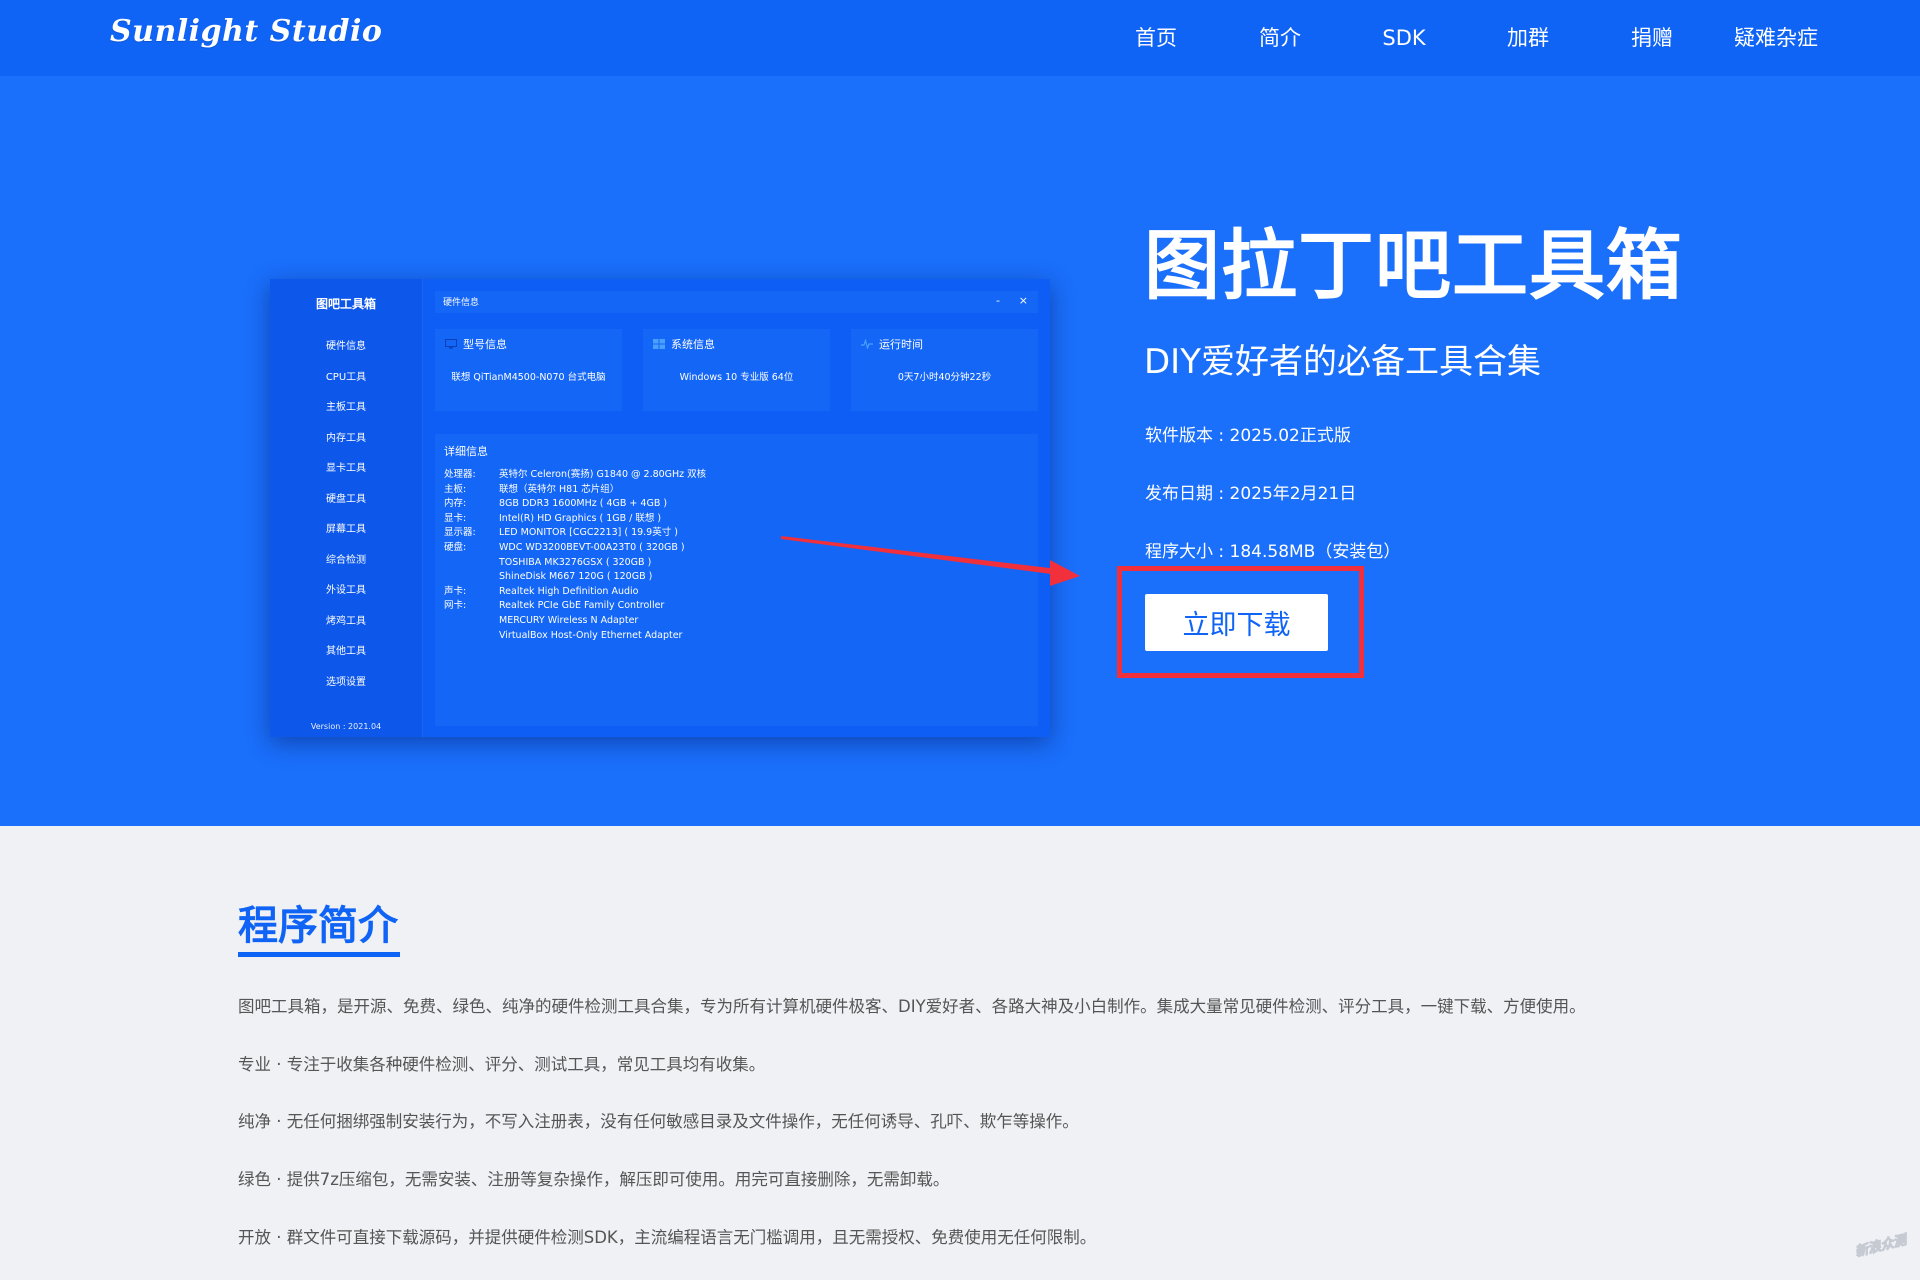  Describe the element at coordinates (346, 499) in the screenshot. I see `sidebar-item-disk-tools: 硬盘工具` at that location.